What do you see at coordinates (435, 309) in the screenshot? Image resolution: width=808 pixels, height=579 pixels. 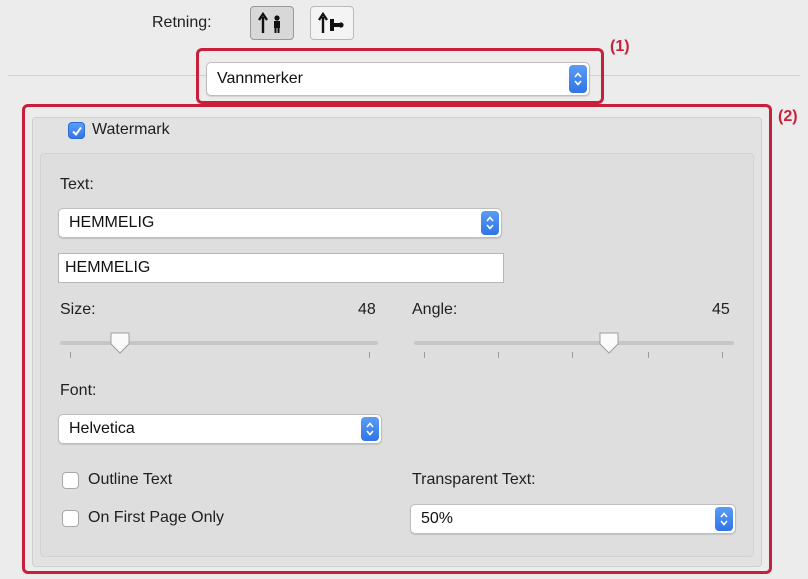 I see `angle-label: Angle:` at bounding box center [435, 309].